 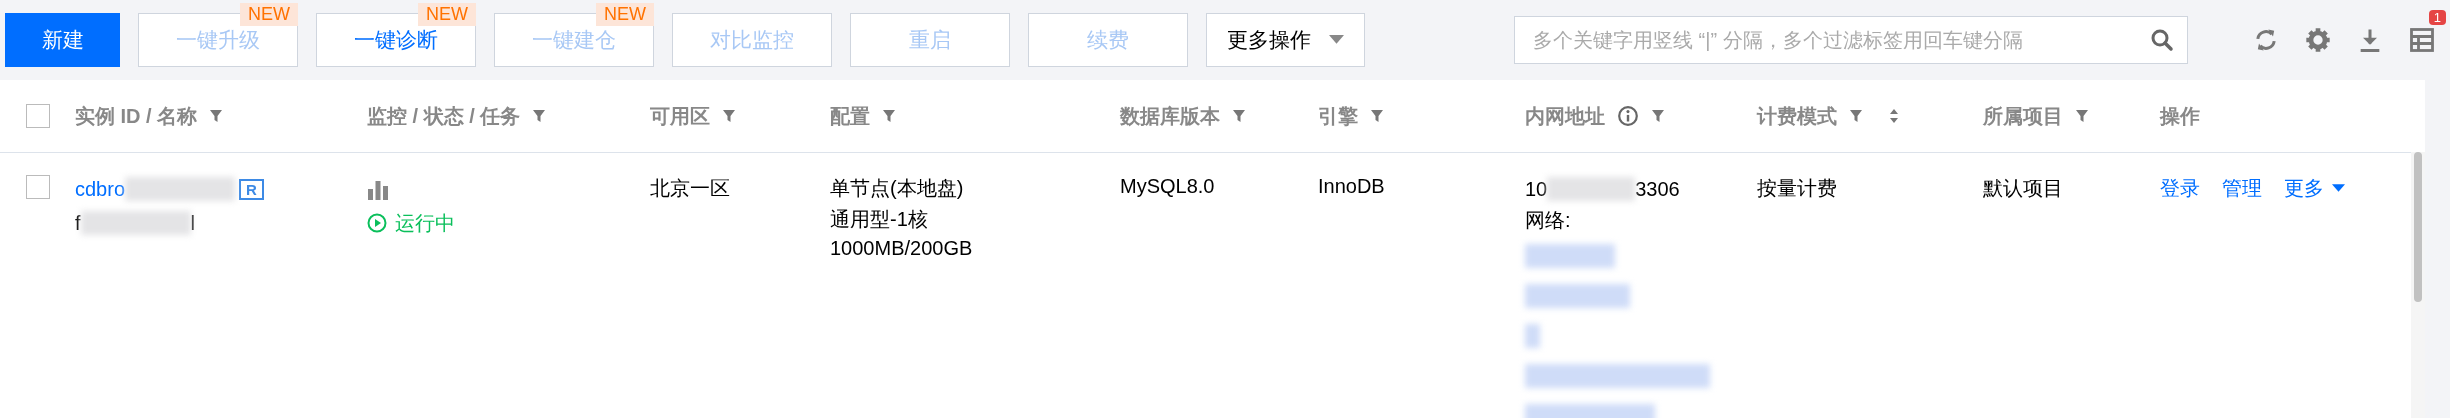 I want to click on settings-icon, so click(x=2318, y=40).